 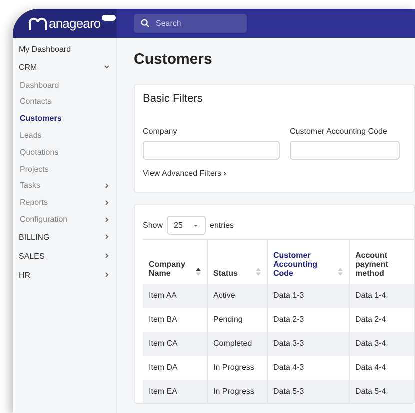 I want to click on field-label: Company, so click(x=160, y=131).